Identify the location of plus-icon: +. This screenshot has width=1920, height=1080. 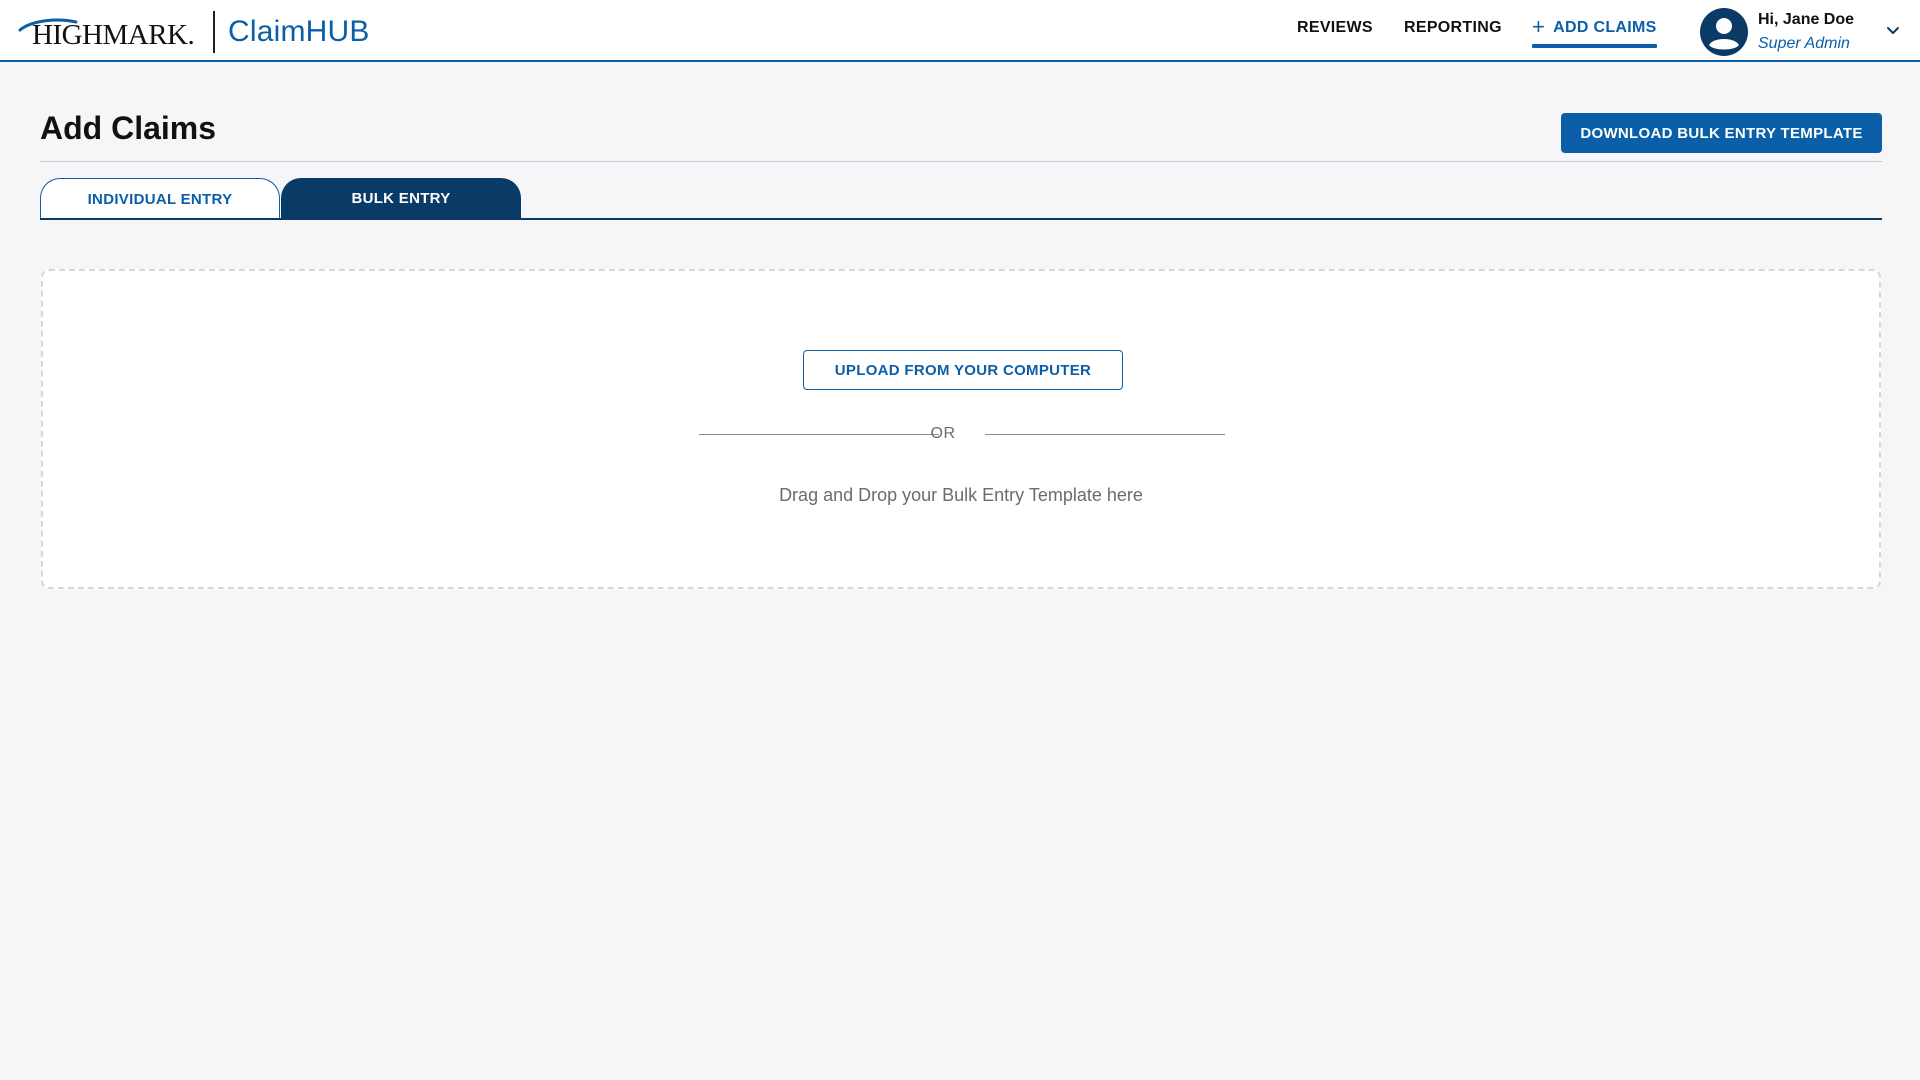
(1539, 26).